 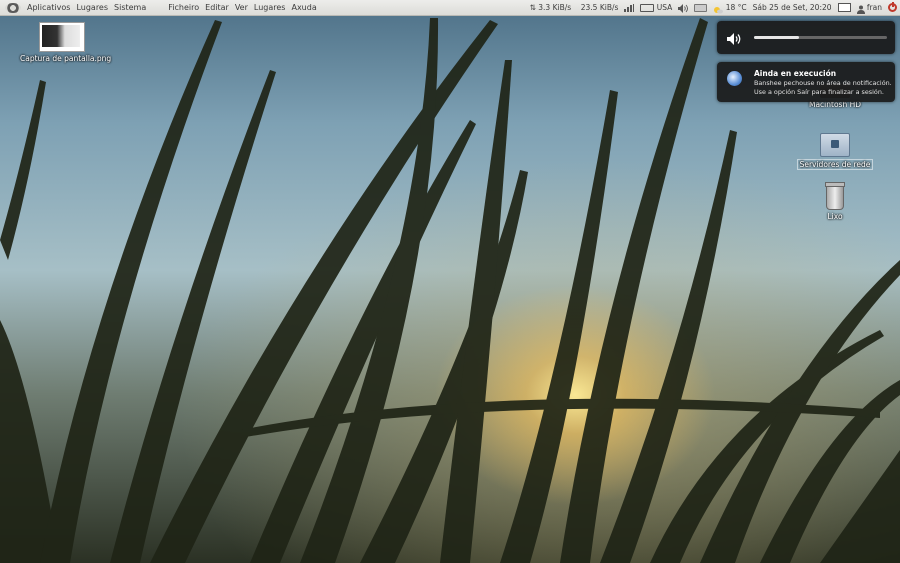 What do you see at coordinates (736, 7) in the screenshot?
I see `temperature-label: 18 °C` at bounding box center [736, 7].